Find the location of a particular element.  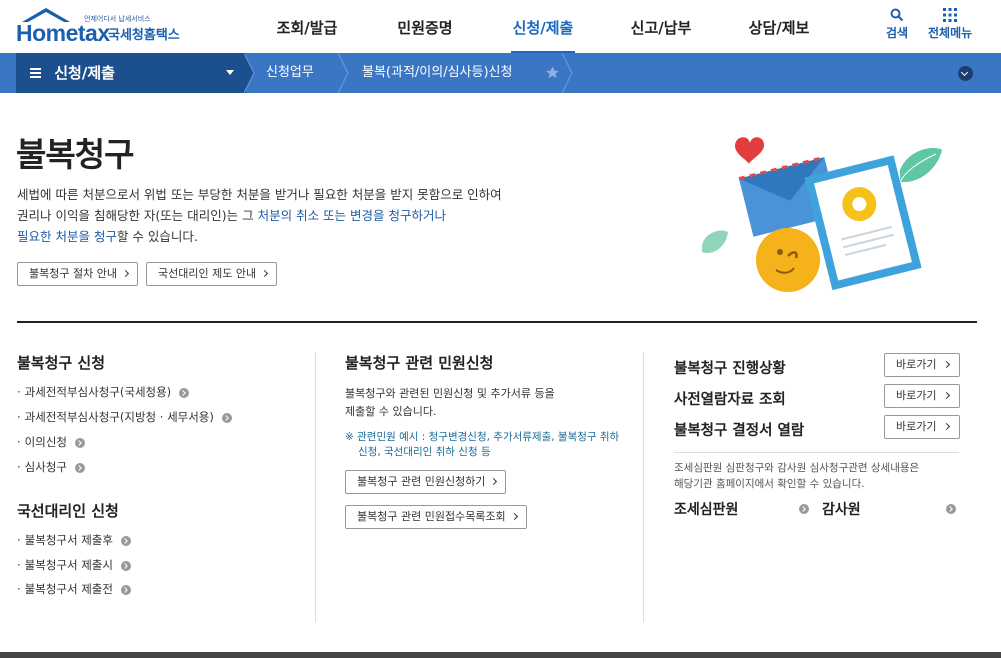

desc-line-3: 필요한 처분을 청구할 수 있습니다. is located at coordinates (297, 236).